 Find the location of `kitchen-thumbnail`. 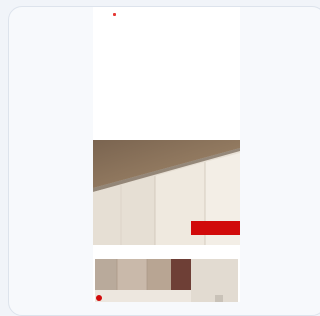

kitchen-thumbnail is located at coordinates (166, 280).